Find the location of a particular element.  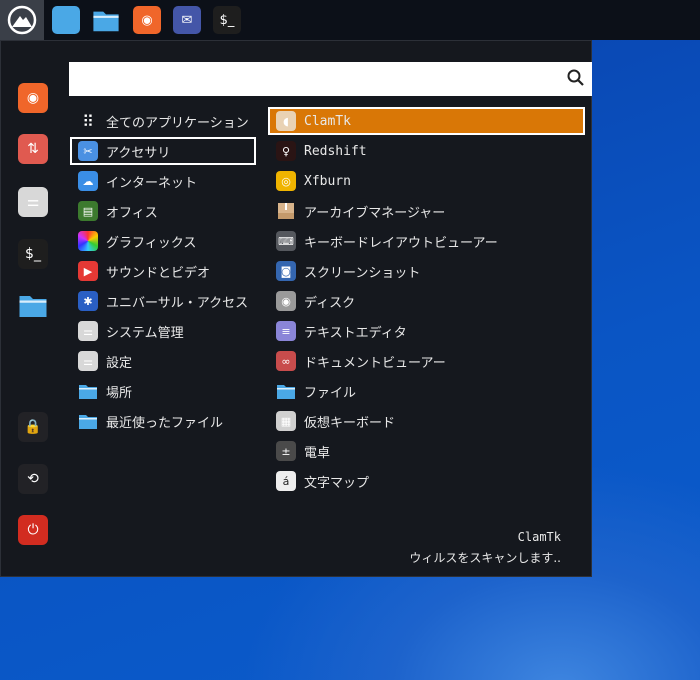

start-menu-button is located at coordinates (22, 20).